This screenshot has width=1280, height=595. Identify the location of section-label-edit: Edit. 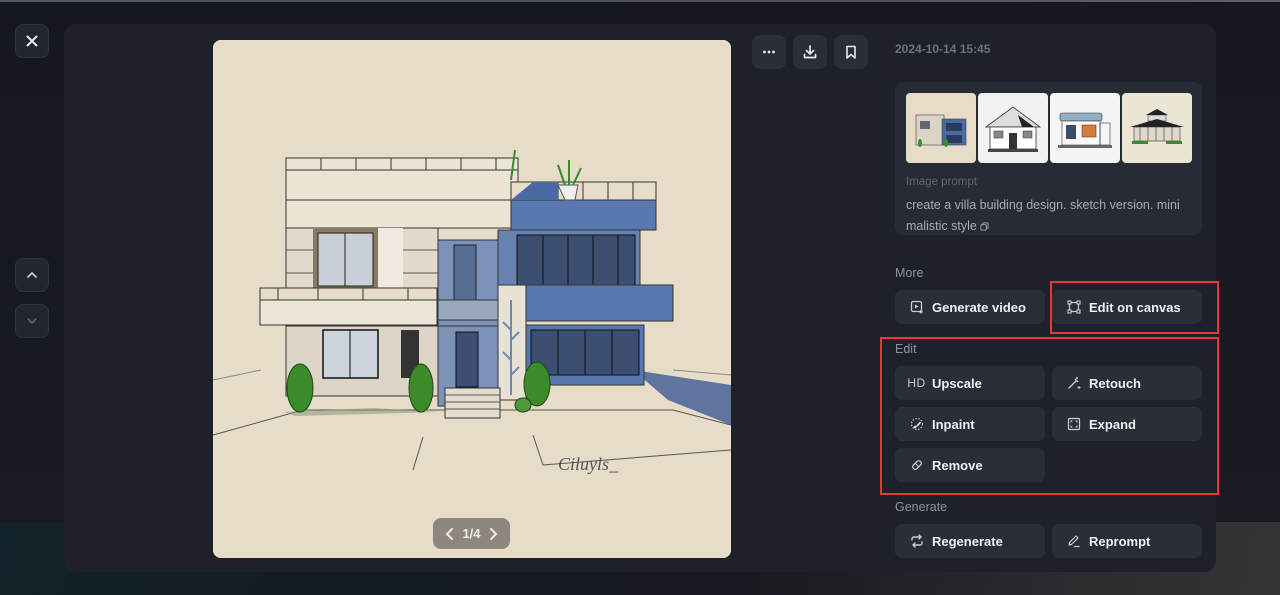
(906, 349).